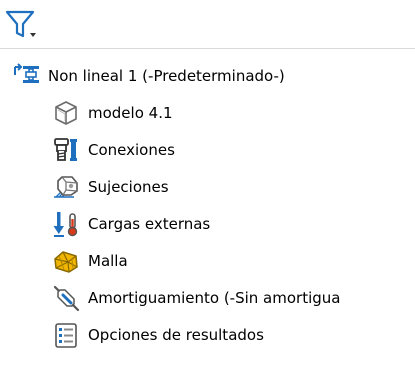 The image size is (415, 371). Describe the element at coordinates (66, 224) in the screenshot. I see `external-loads-icon` at that location.